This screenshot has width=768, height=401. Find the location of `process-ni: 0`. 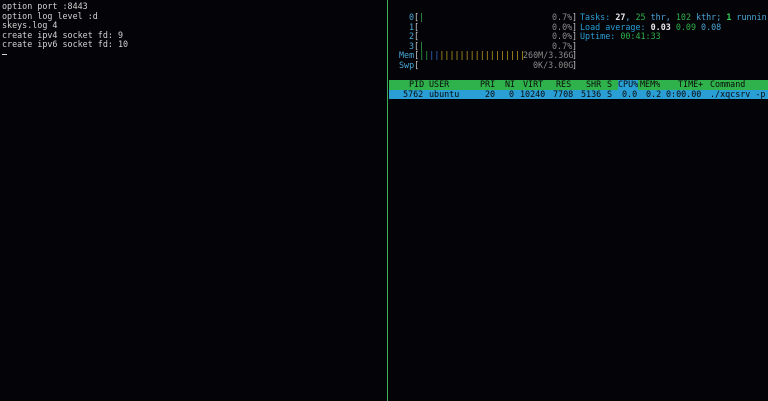

process-ni: 0 is located at coordinates (512, 93).